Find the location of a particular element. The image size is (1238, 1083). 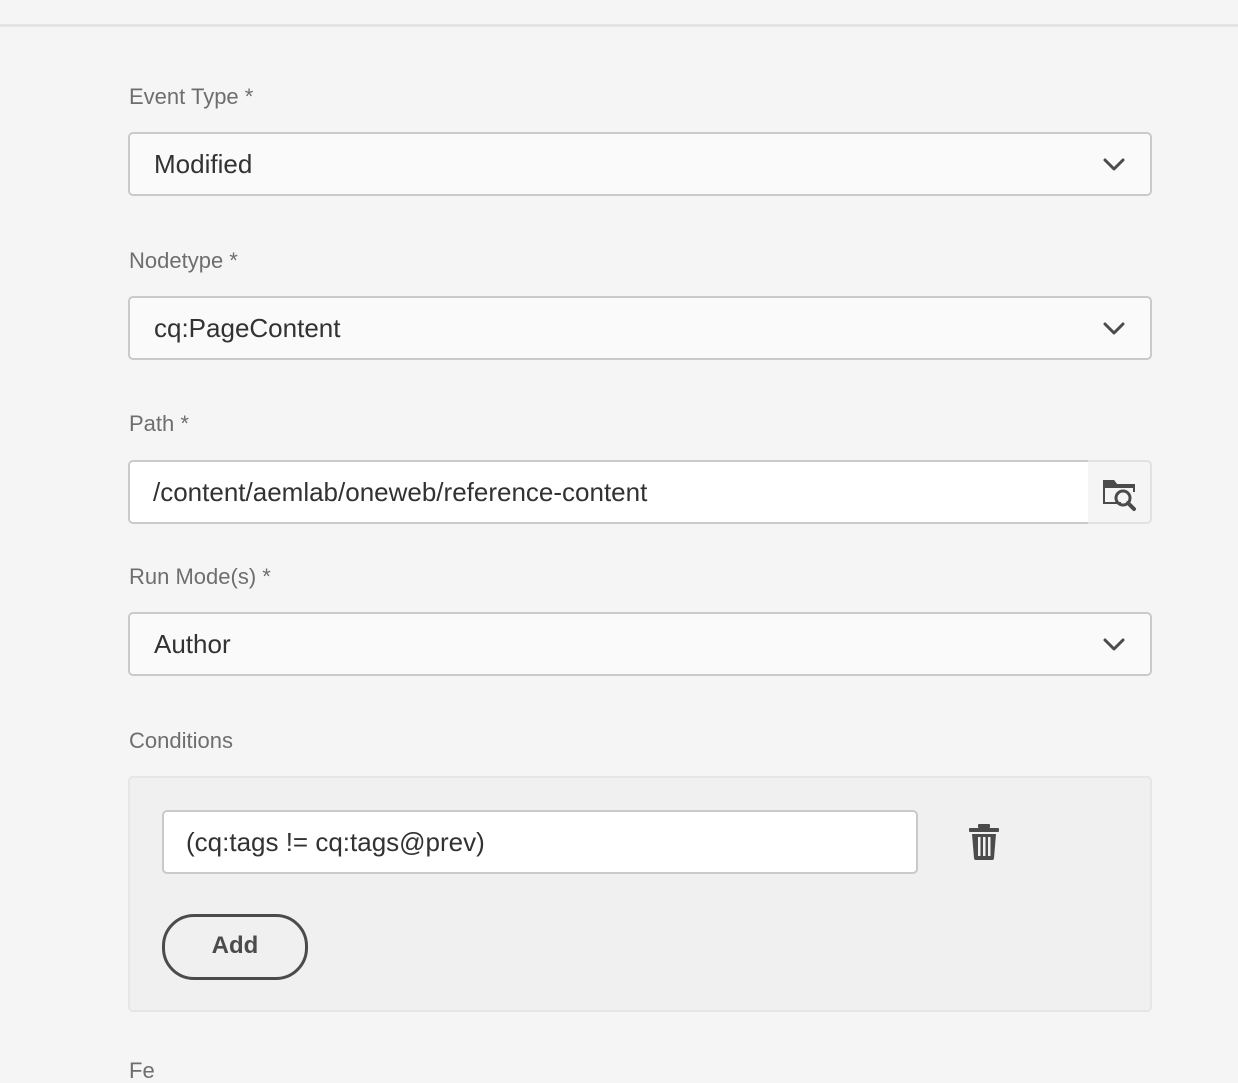

nodetype-value: cq:PageContent is located at coordinates (247, 328).